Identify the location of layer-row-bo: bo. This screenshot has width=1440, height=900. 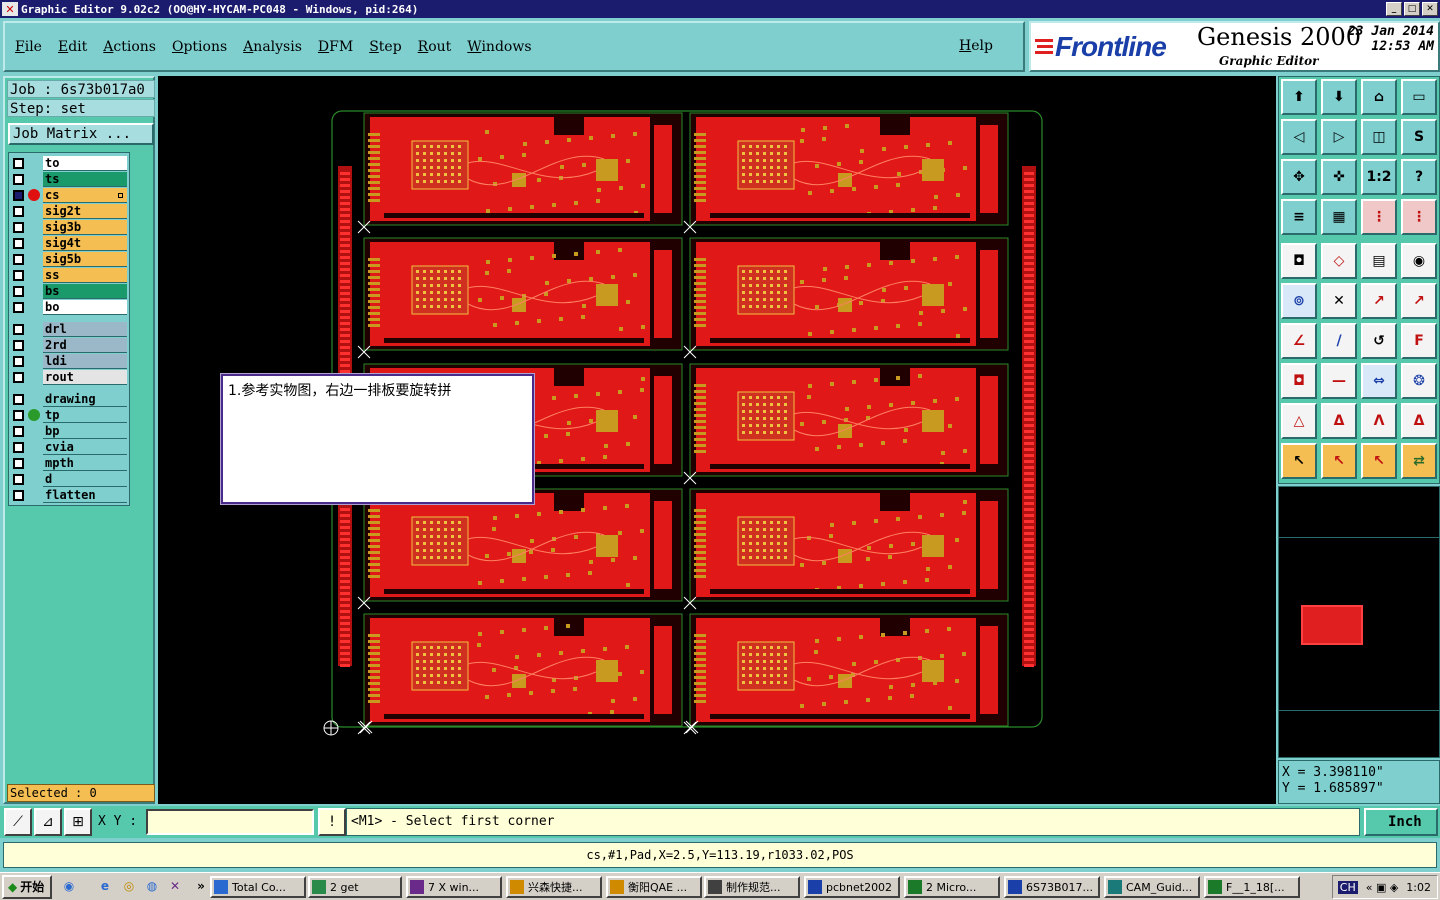
(69, 307).